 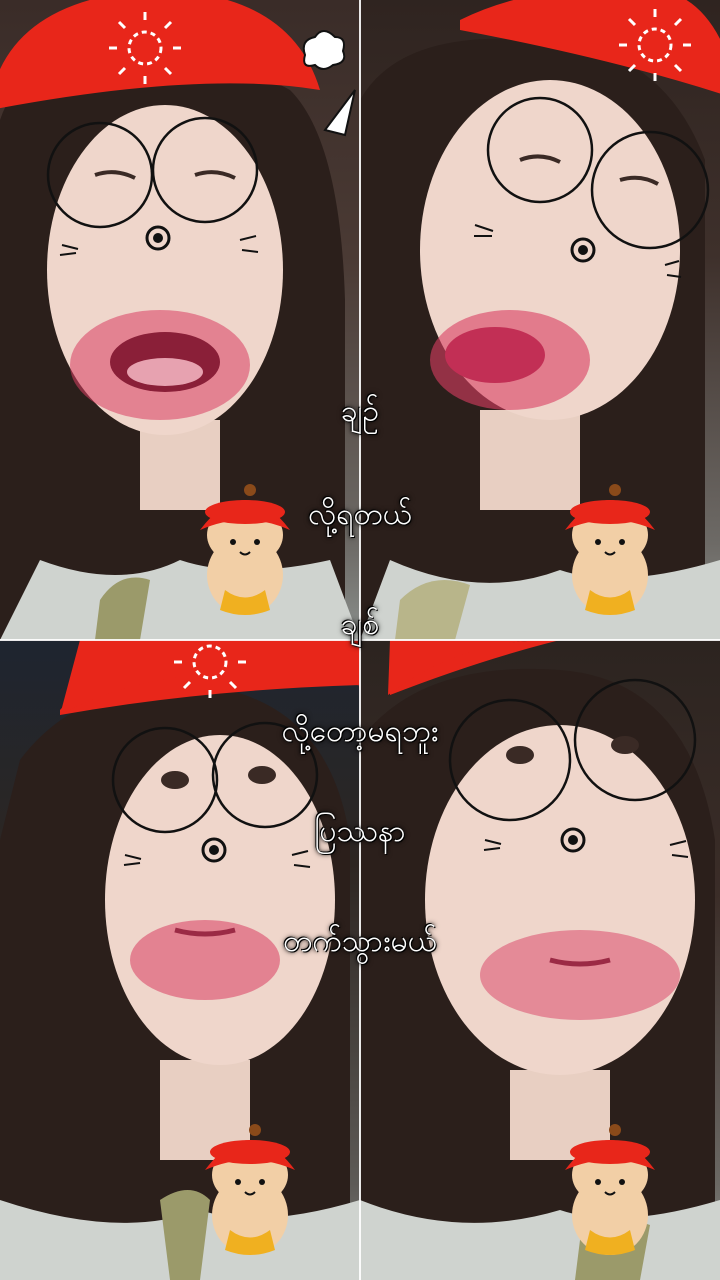 What do you see at coordinates (360, 411) in the screenshot?
I see `caption-line-1: ချဉ်` at bounding box center [360, 411].